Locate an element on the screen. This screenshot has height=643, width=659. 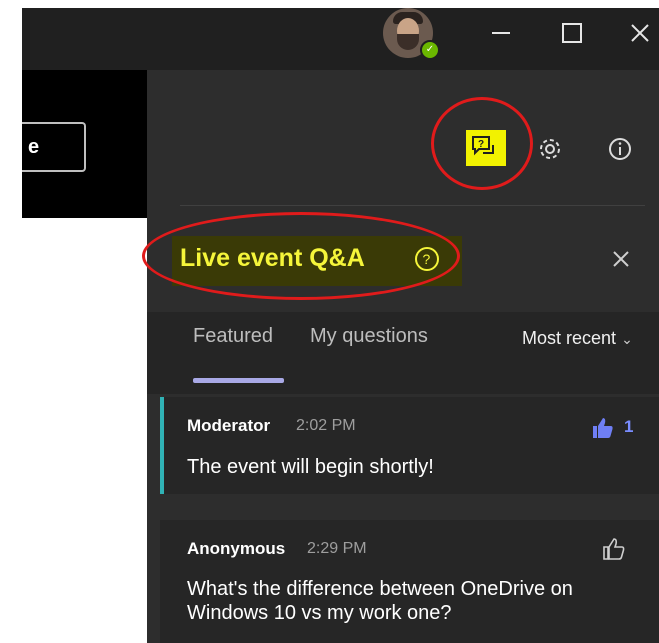
close-panel-button is located at coordinates (621, 259).